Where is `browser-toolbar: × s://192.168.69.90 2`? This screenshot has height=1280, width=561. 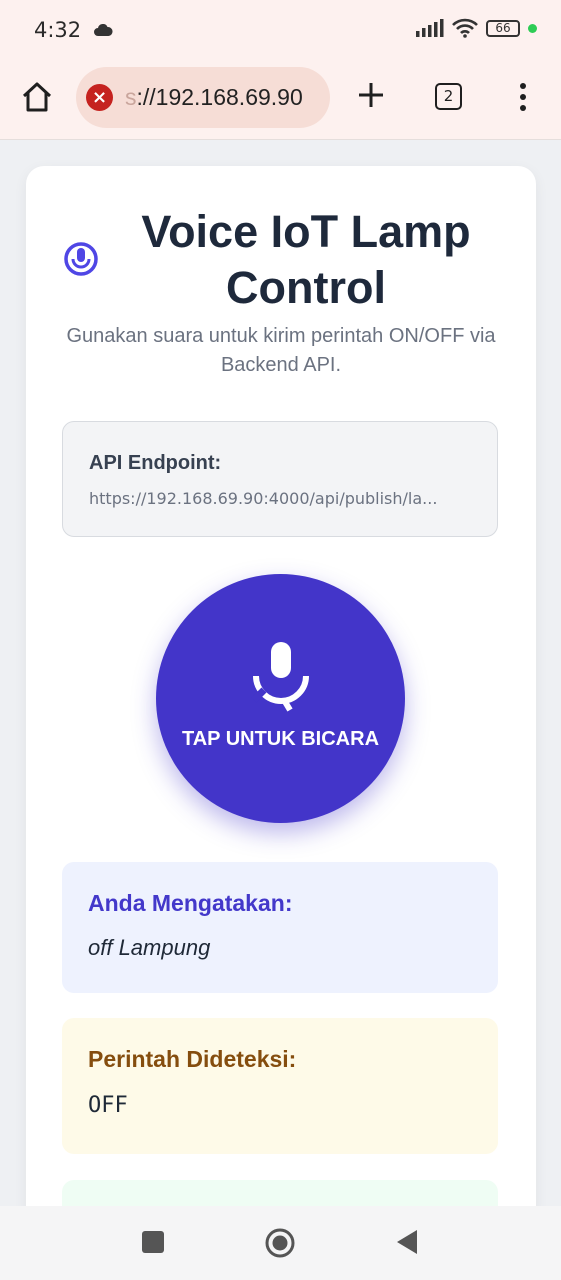 browser-toolbar: × s://192.168.69.90 2 is located at coordinates (280, 100).